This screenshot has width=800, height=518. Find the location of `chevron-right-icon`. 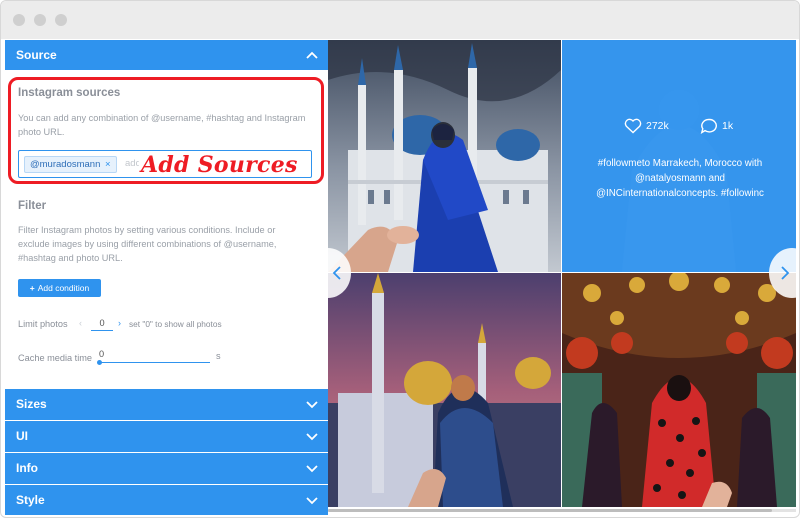

chevron-right-icon is located at coordinates (785, 273).